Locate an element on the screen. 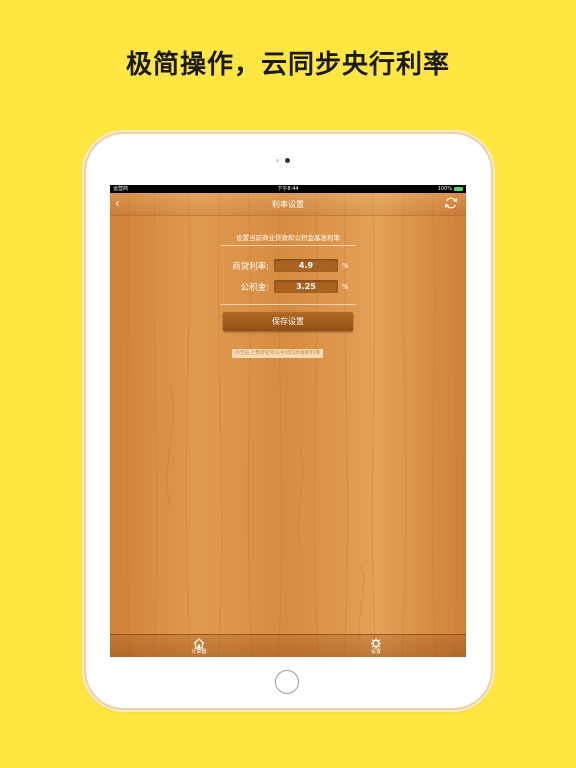 The width and height of the screenshot is (576, 768). status-bar: 运营商 下午8:44 100% is located at coordinates (288, 189).